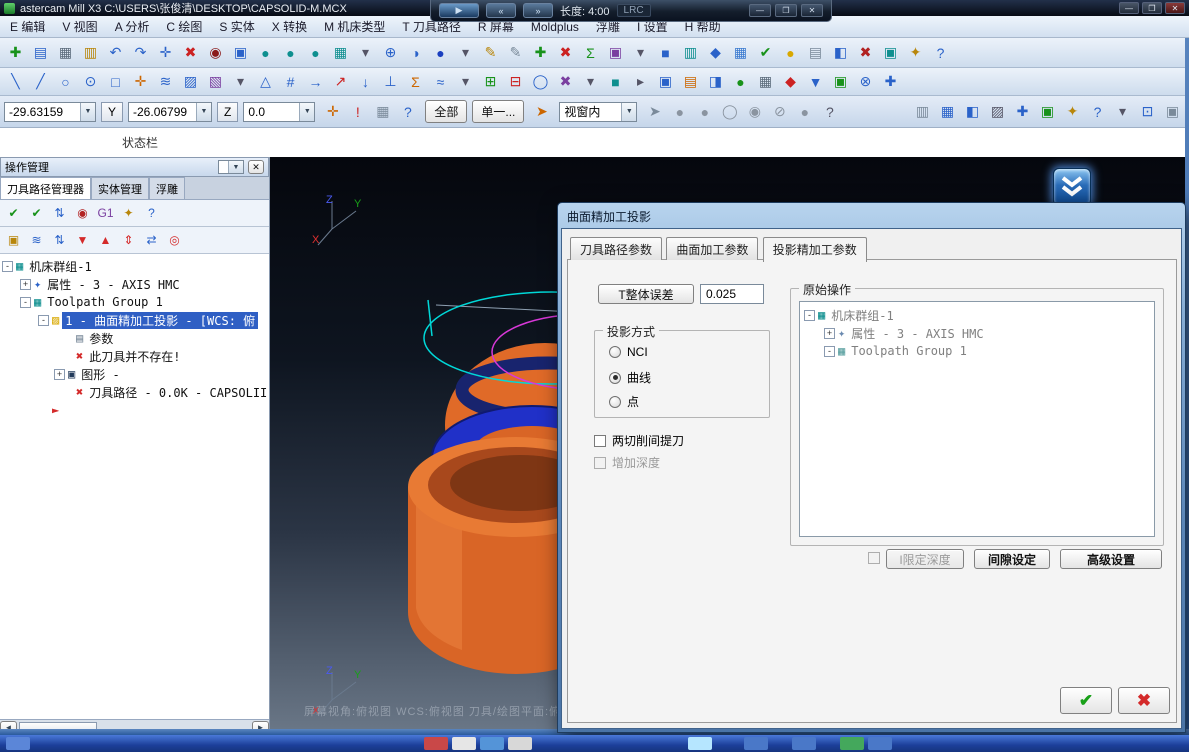 Image resolution: width=1189 pixels, height=752 pixels. Describe the element at coordinates (490, 82) in the screenshot. I see `toolbar-icon: ⊞` at that location.